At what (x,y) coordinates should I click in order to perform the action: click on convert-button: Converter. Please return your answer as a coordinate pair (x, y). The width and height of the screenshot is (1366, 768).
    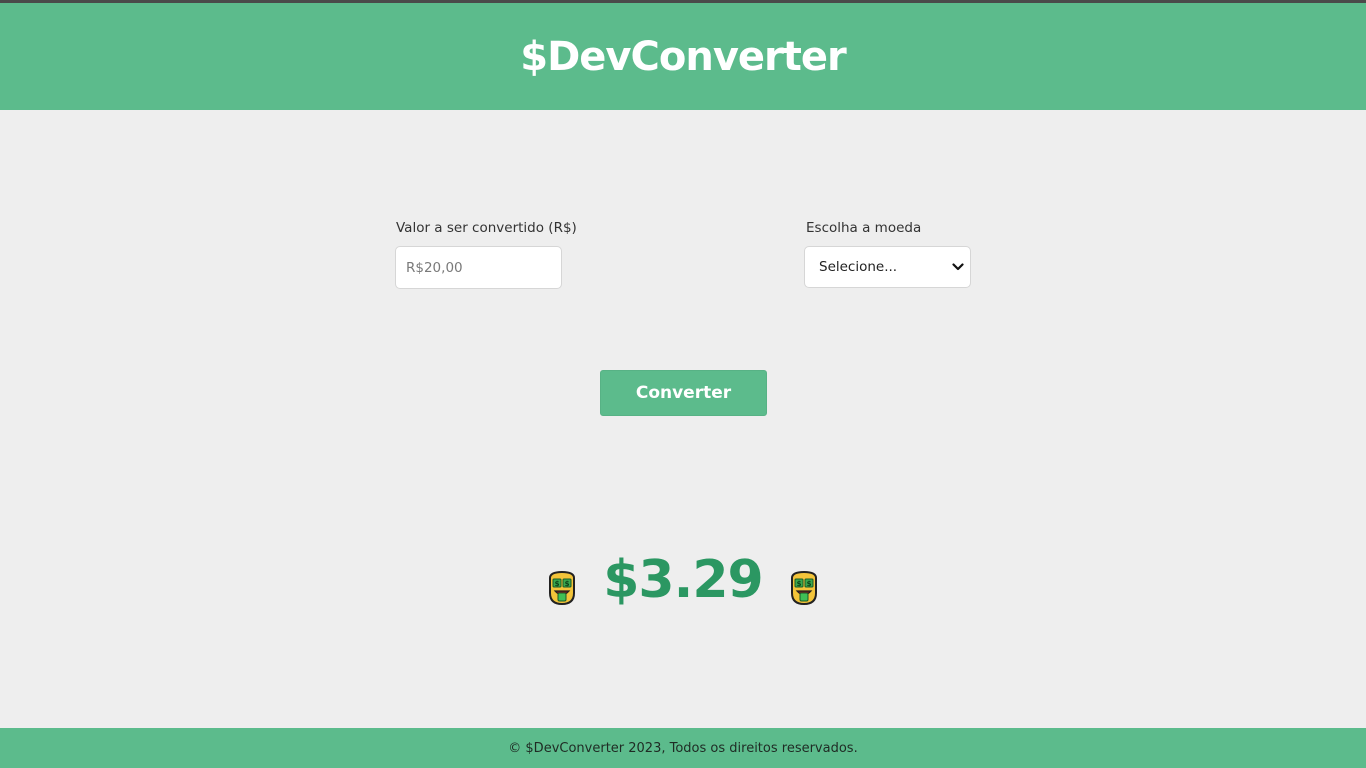
    Looking at the image, I should click on (683, 393).